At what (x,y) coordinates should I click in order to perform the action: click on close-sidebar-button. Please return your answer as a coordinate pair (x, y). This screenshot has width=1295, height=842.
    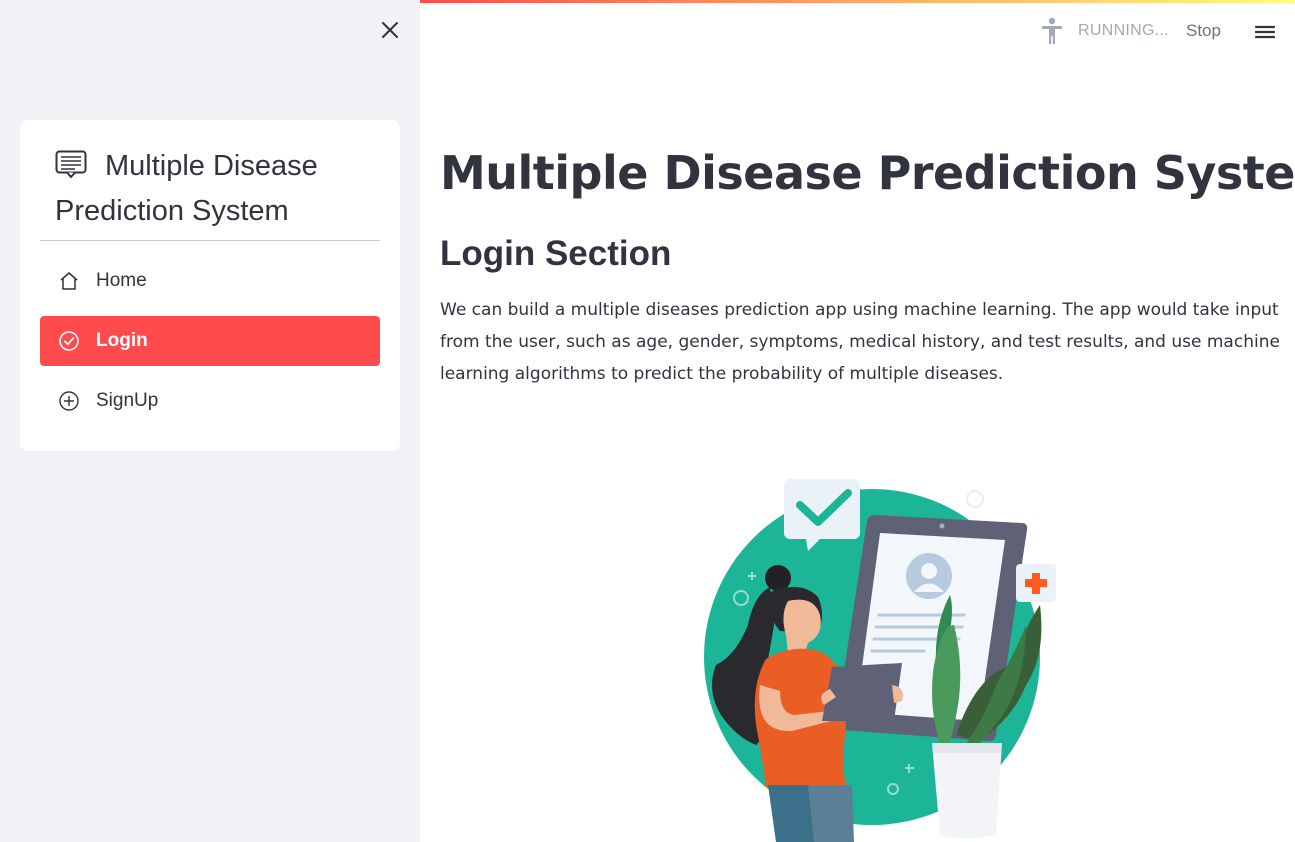
    Looking at the image, I should click on (390, 30).